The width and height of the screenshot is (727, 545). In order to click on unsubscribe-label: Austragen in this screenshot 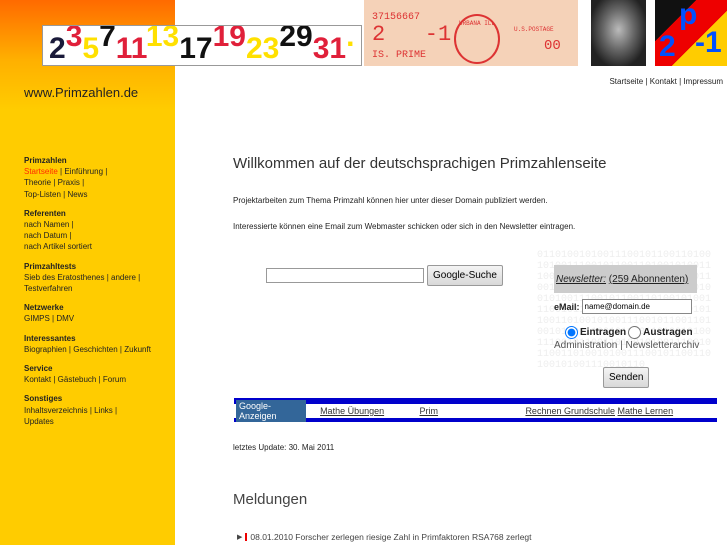, I will do `click(668, 332)`.